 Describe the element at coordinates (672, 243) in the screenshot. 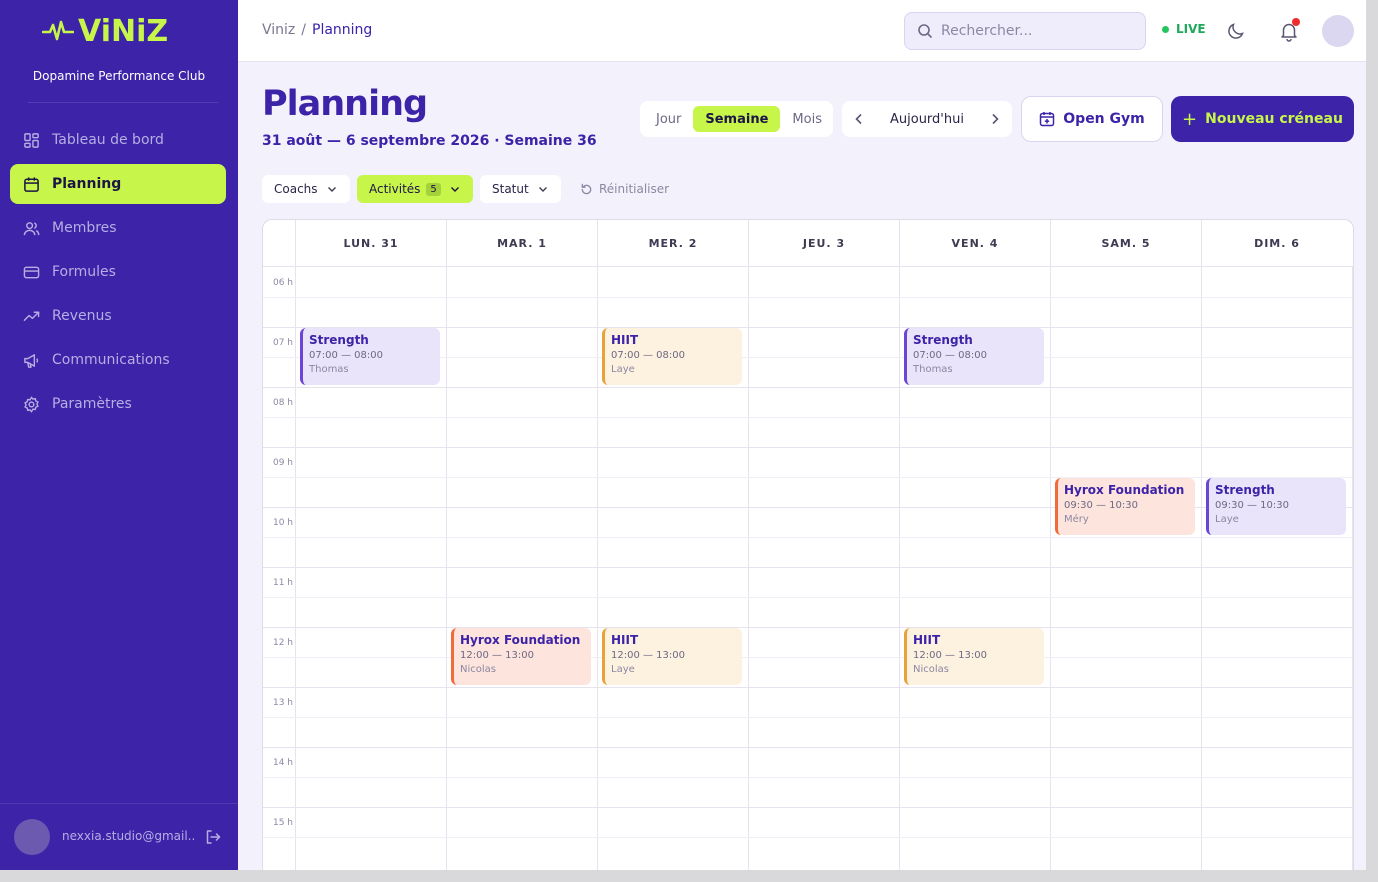

I see `day-header: MER. 2` at that location.